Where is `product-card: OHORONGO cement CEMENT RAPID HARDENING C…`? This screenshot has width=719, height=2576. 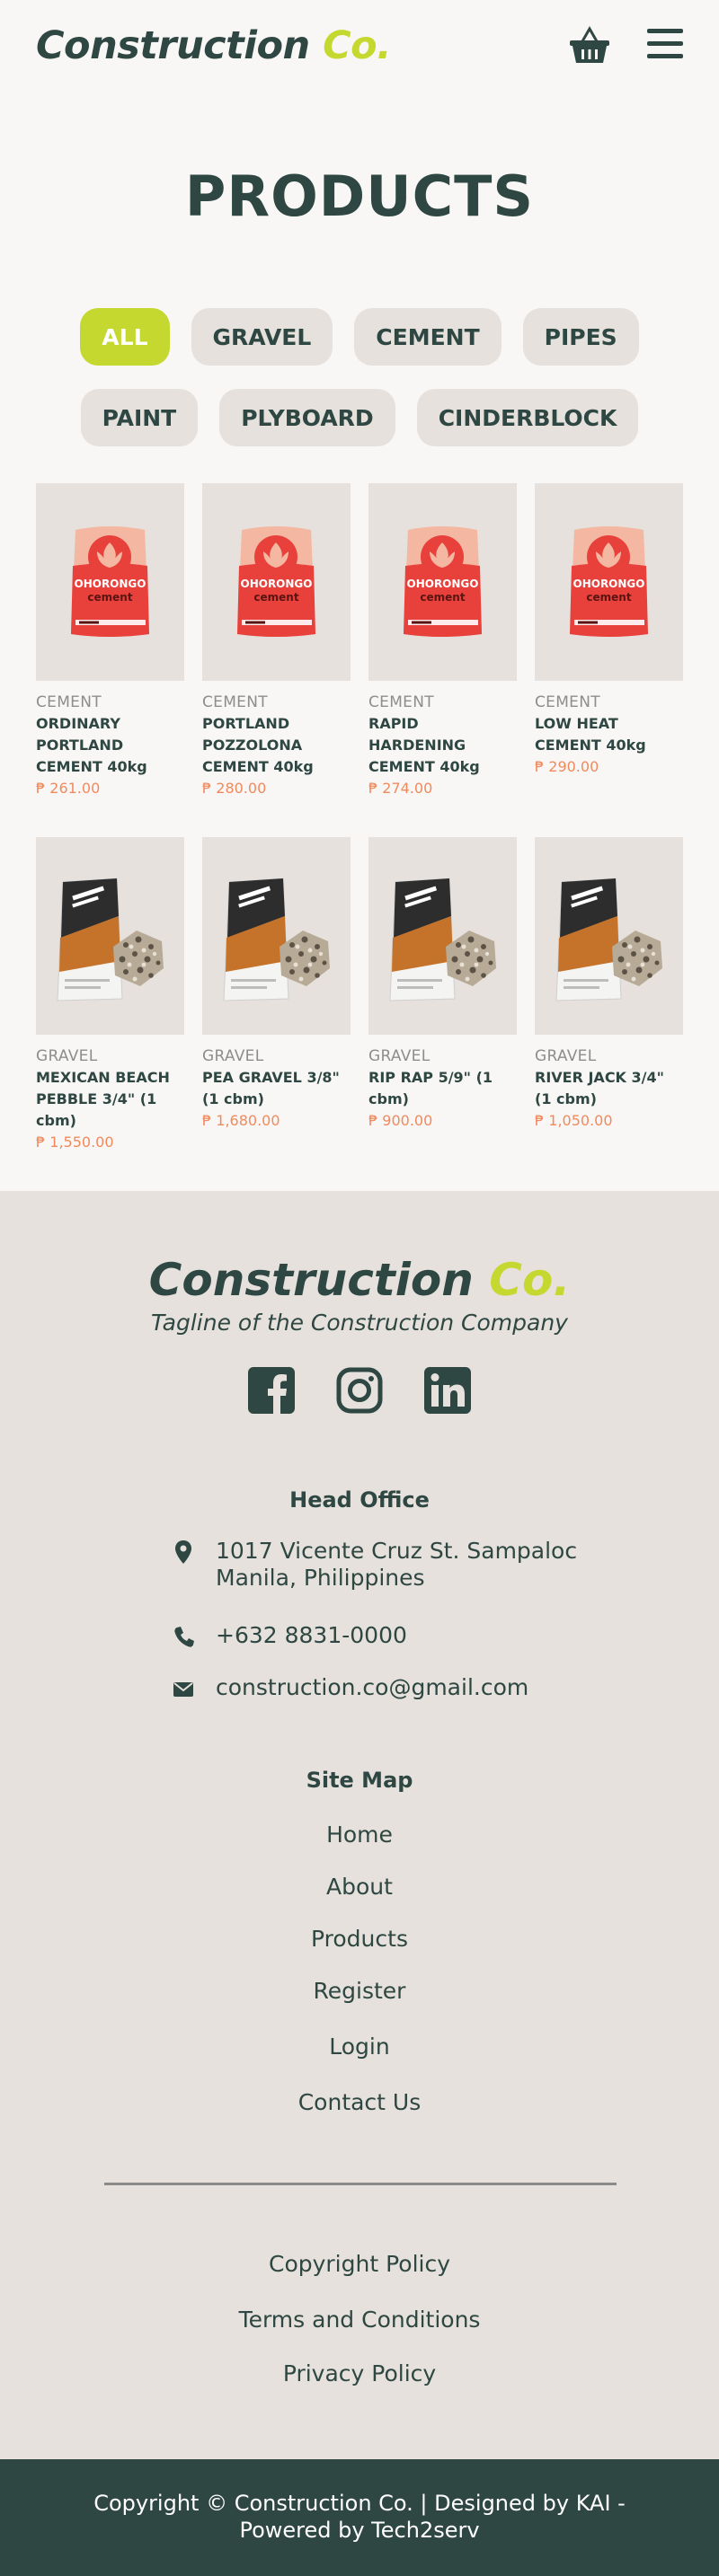 product-card: OHORONGO cement CEMENT RAPID HARDENING C… is located at coordinates (442, 640).